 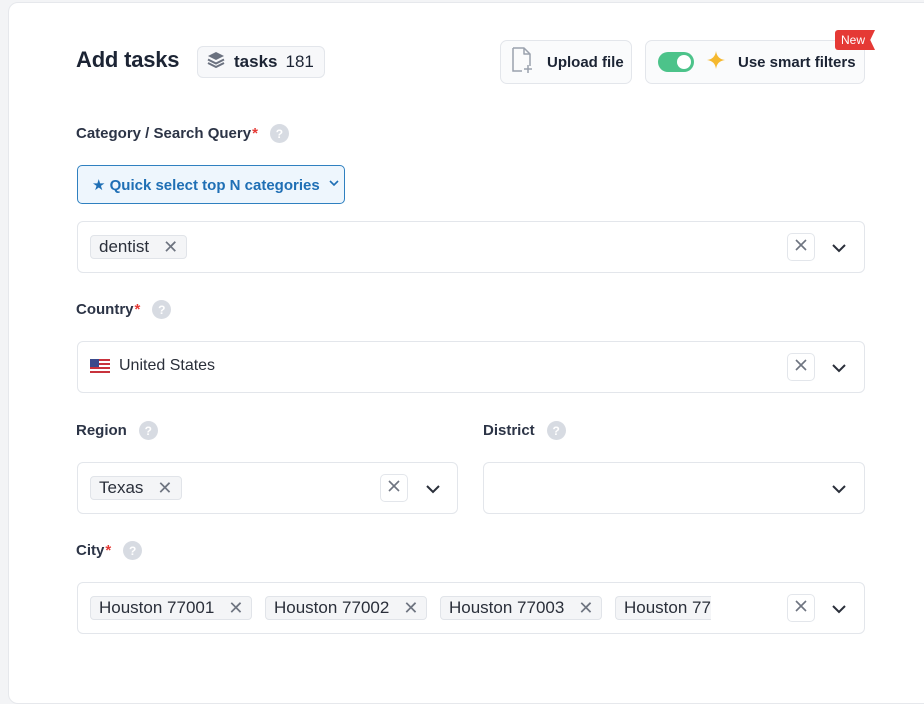 What do you see at coordinates (716, 62) in the screenshot?
I see `sparkle-icon` at bounding box center [716, 62].